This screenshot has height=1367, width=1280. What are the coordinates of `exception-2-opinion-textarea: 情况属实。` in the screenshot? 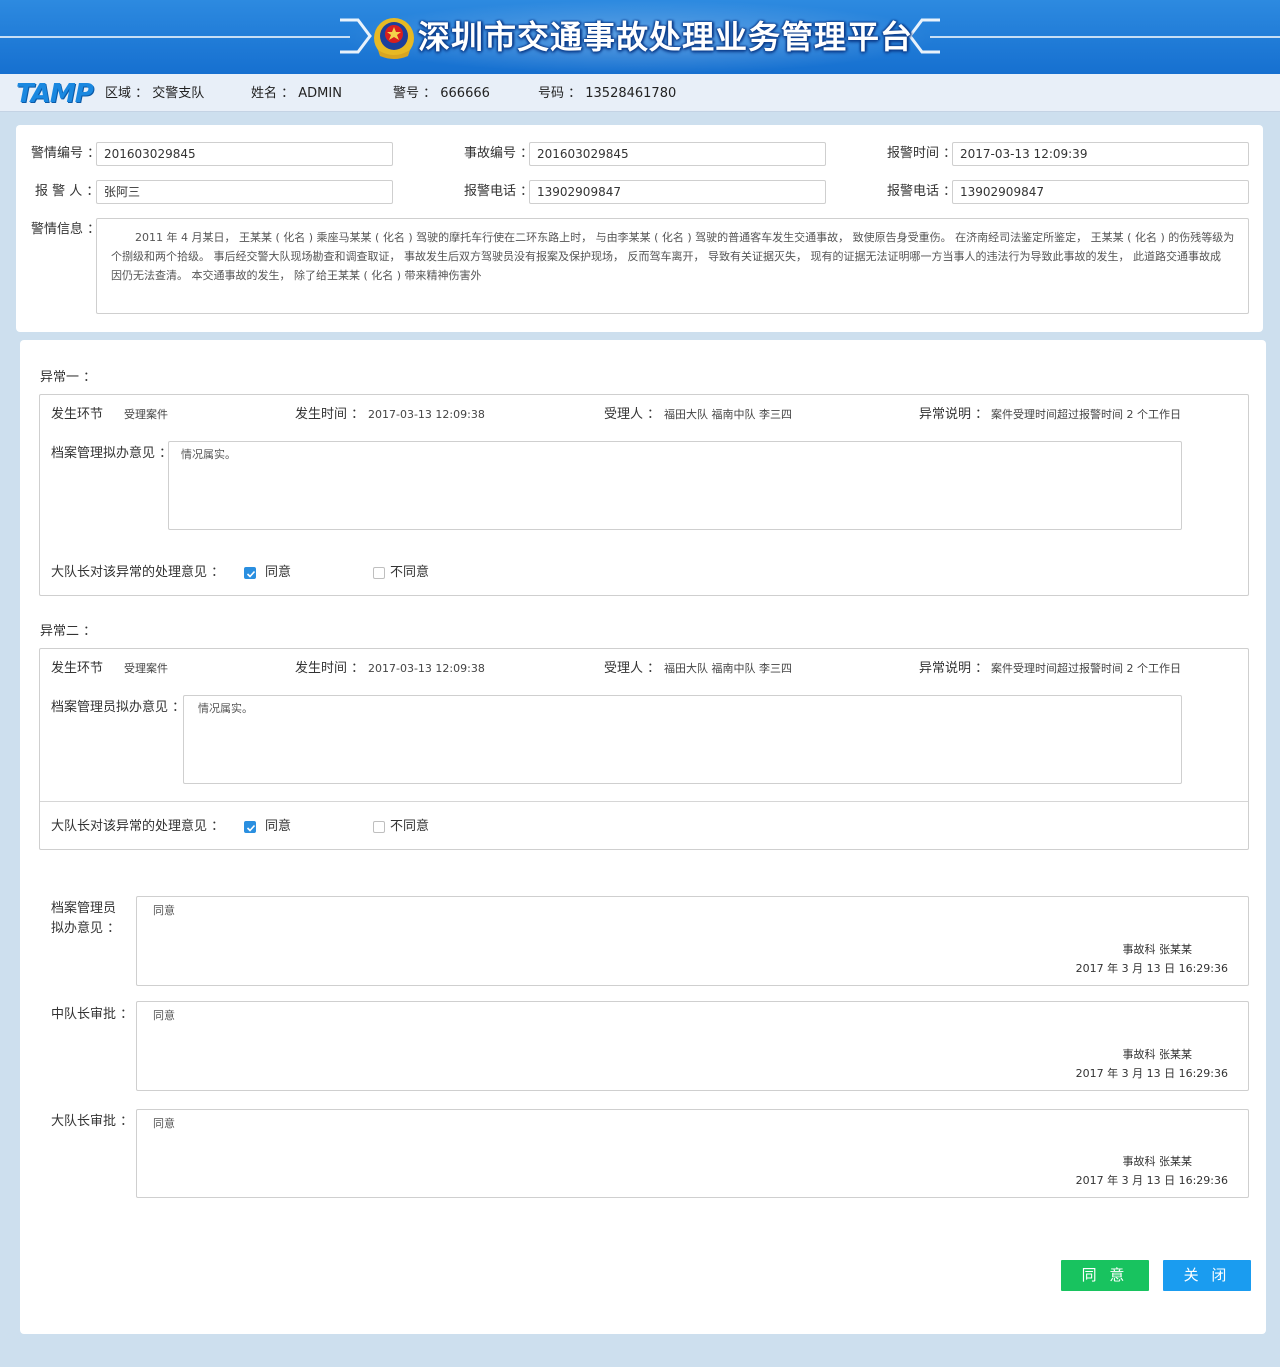 It's located at (682, 739).